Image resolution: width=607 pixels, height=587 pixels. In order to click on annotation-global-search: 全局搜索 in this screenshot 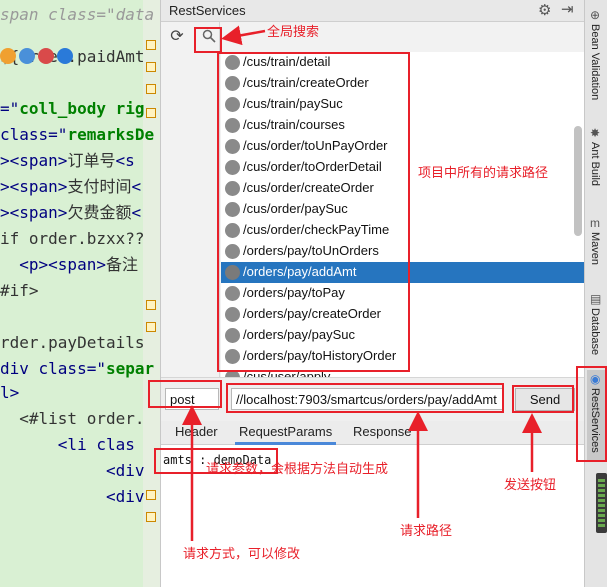, I will do `click(293, 31)`.